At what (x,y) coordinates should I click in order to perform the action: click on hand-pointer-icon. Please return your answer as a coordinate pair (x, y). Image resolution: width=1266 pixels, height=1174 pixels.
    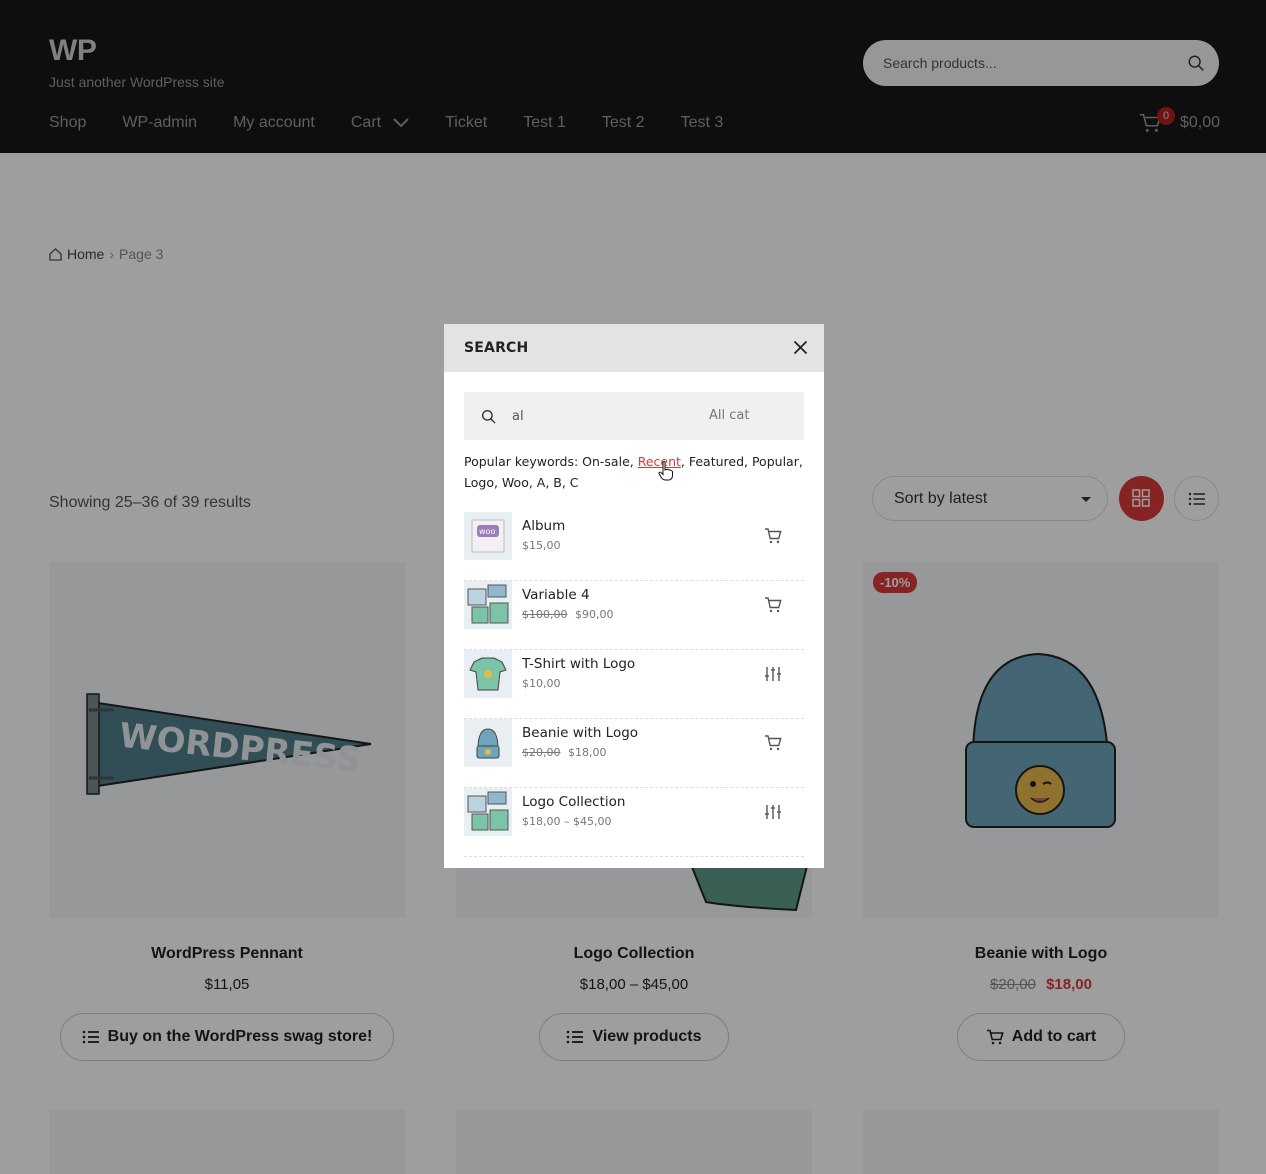
    Looking at the image, I should click on (665, 471).